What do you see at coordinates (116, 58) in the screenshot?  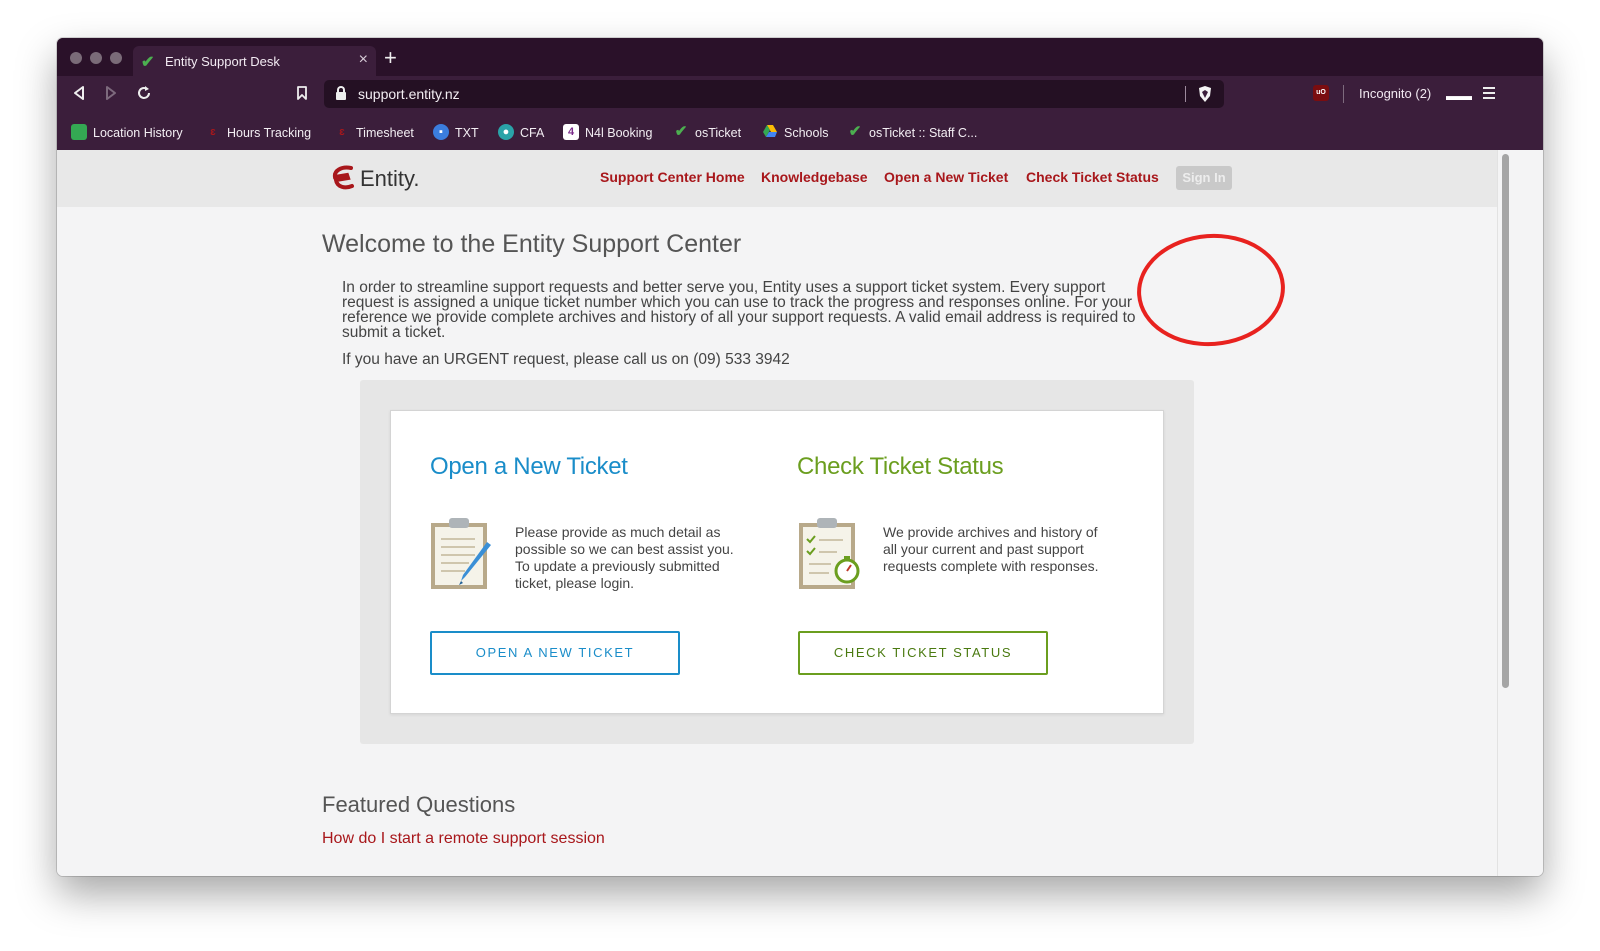 I see `zoom-window-button` at bounding box center [116, 58].